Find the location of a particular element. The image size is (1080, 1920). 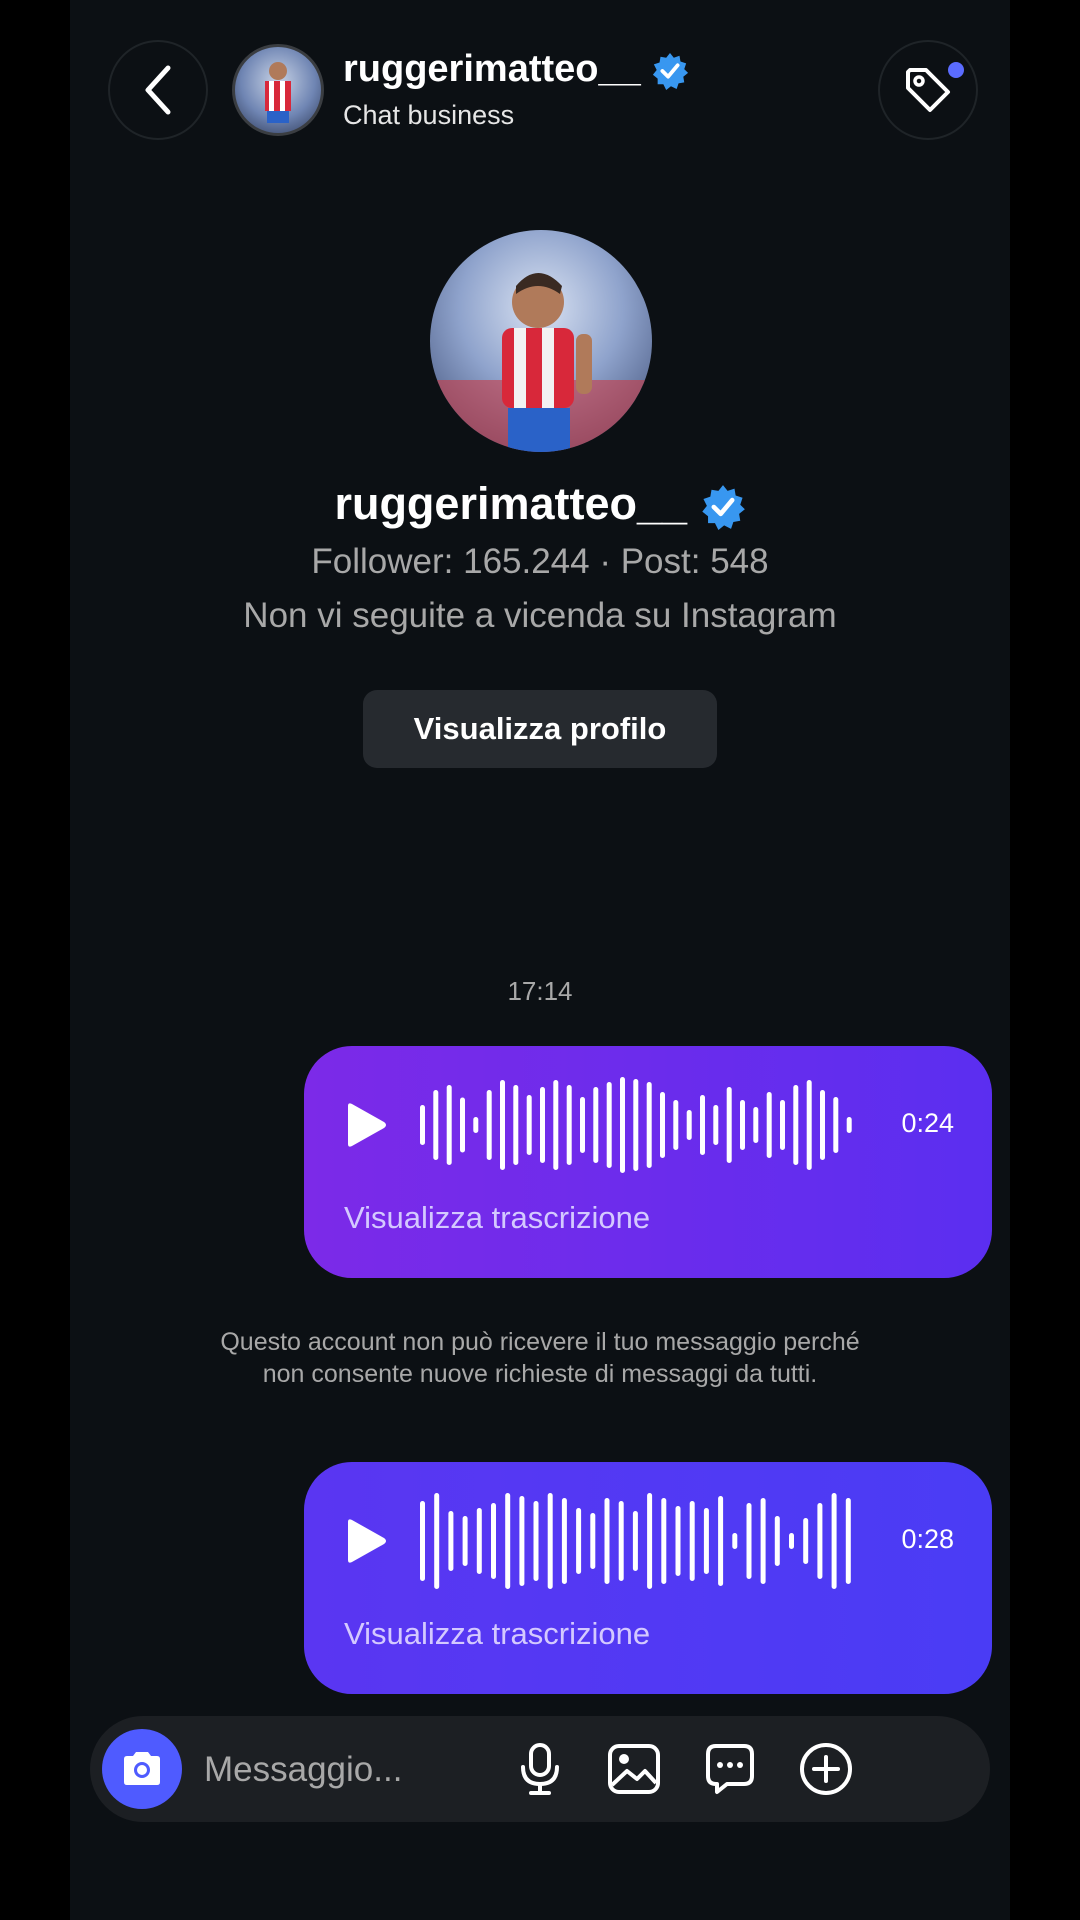

microphone-button is located at coordinates (540, 1769).